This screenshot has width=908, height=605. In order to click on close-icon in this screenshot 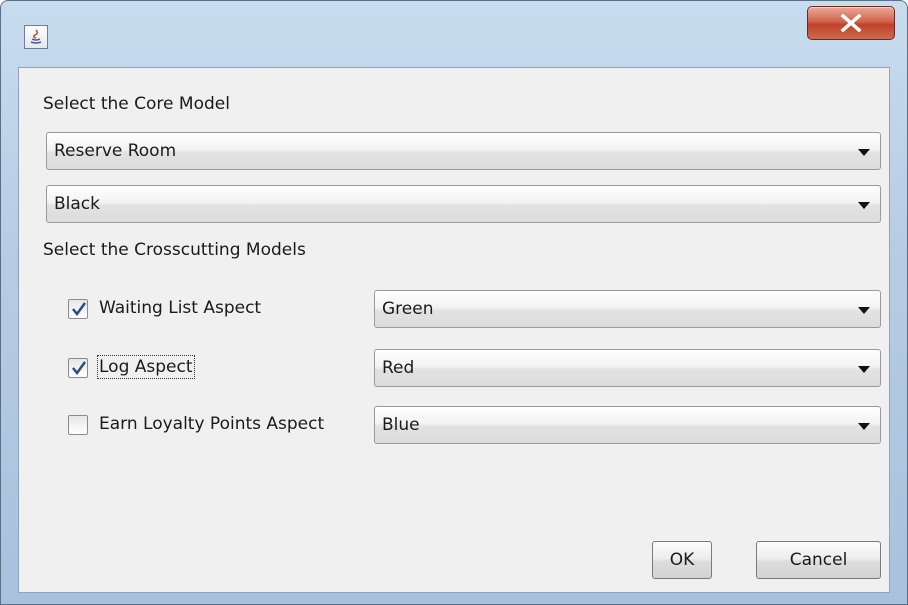, I will do `click(851, 23)`.